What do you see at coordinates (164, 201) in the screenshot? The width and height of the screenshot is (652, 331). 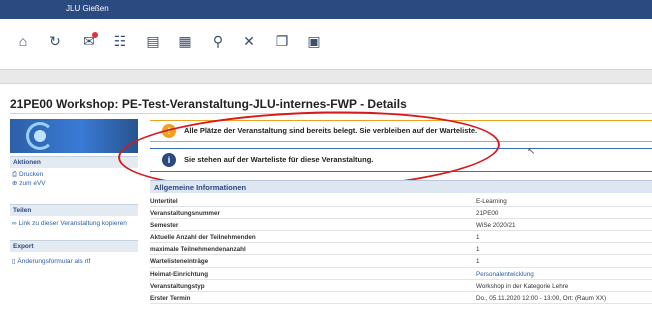 I see `detail-label: Untertitel` at bounding box center [164, 201].